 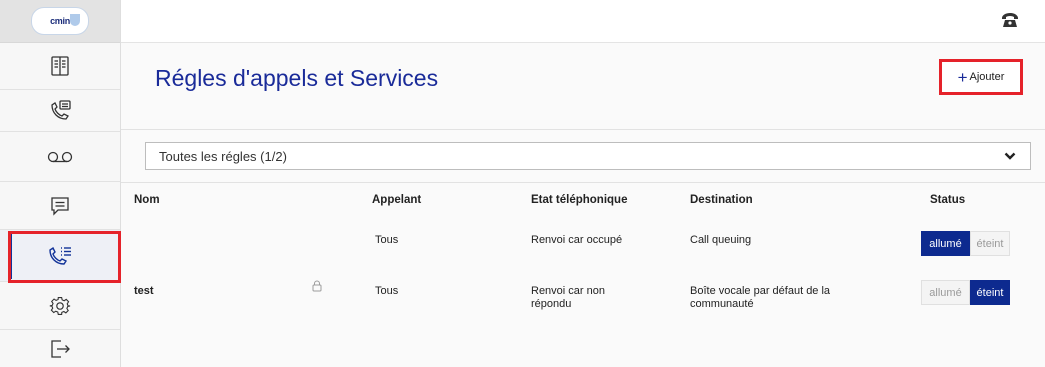 I want to click on sidebar-item-call-history, so click(x=60, y=111).